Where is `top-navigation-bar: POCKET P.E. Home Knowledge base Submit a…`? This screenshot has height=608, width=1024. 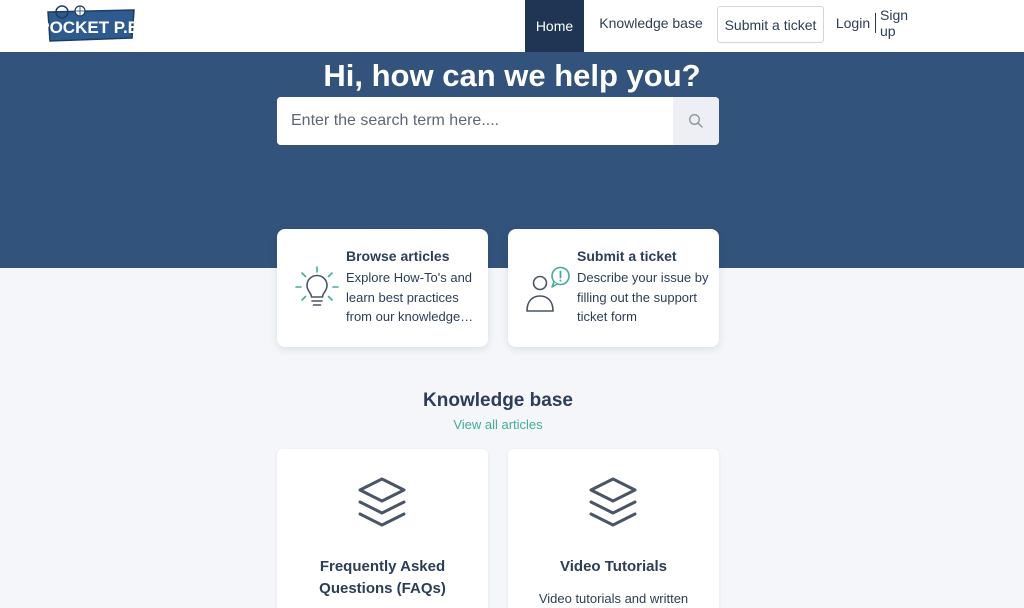 top-navigation-bar: POCKET P.E. Home Knowledge base Submit a… is located at coordinates (512, 26).